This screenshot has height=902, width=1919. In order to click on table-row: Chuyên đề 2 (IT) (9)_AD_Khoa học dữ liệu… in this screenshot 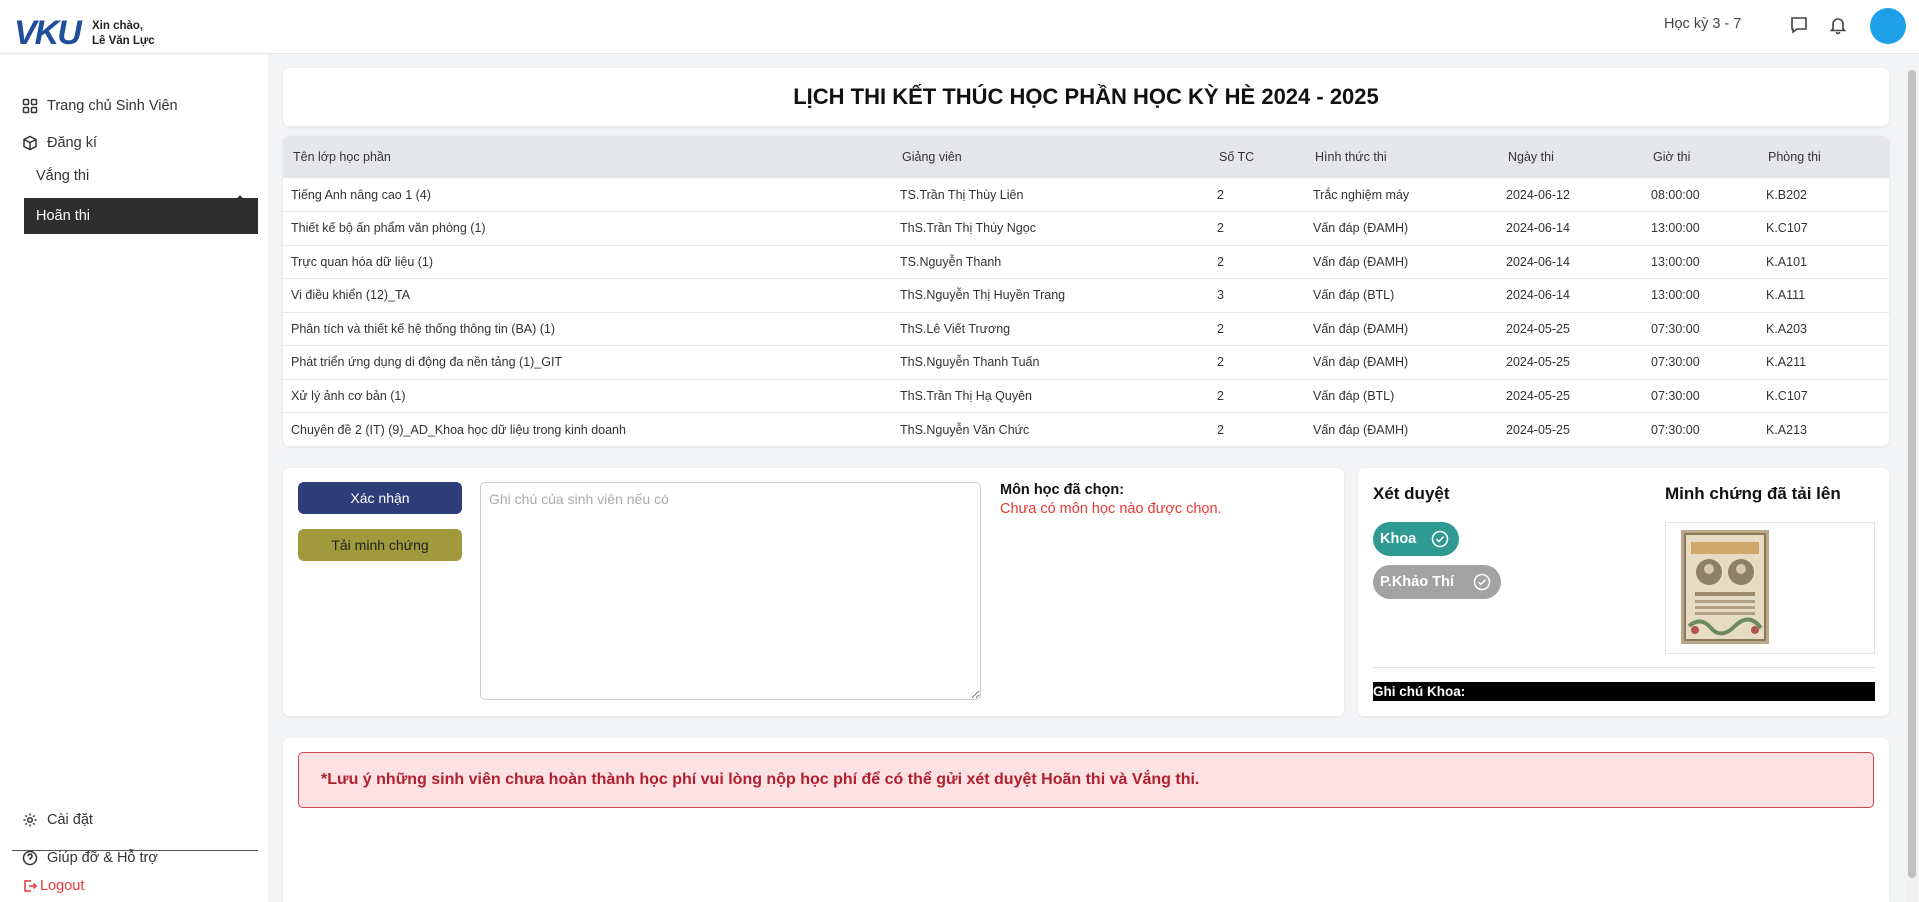, I will do `click(1086, 430)`.